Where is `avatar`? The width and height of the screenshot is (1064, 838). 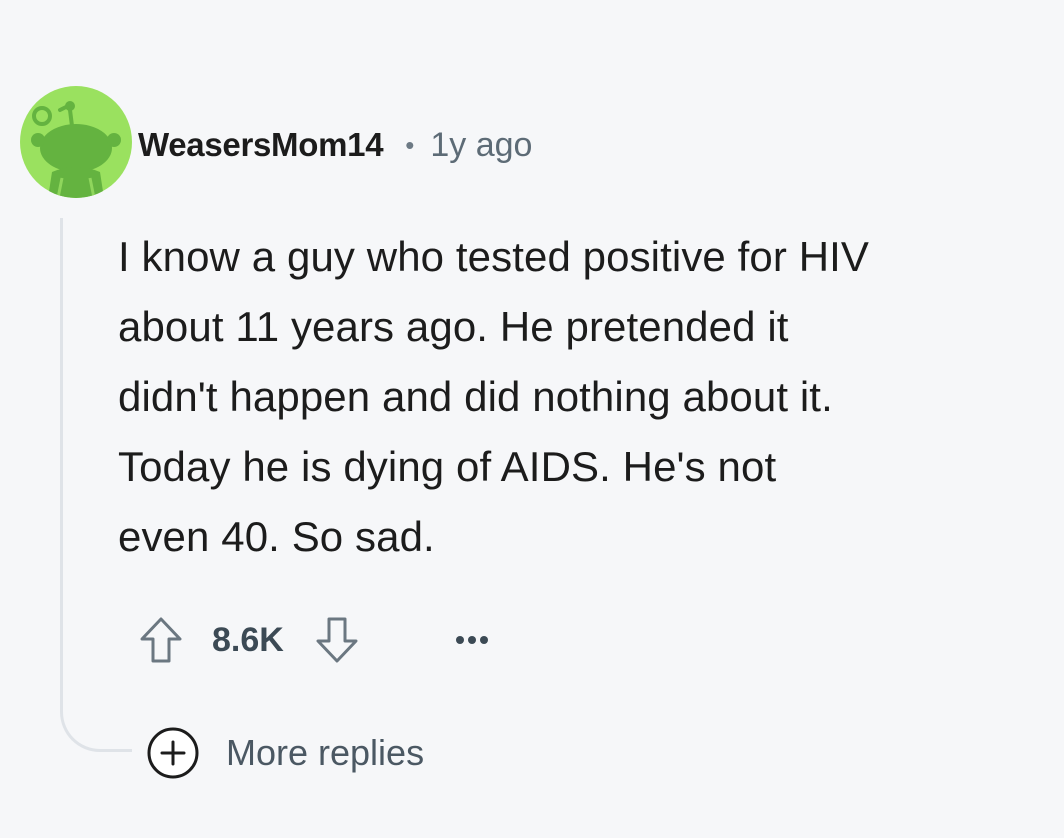
avatar is located at coordinates (76, 142).